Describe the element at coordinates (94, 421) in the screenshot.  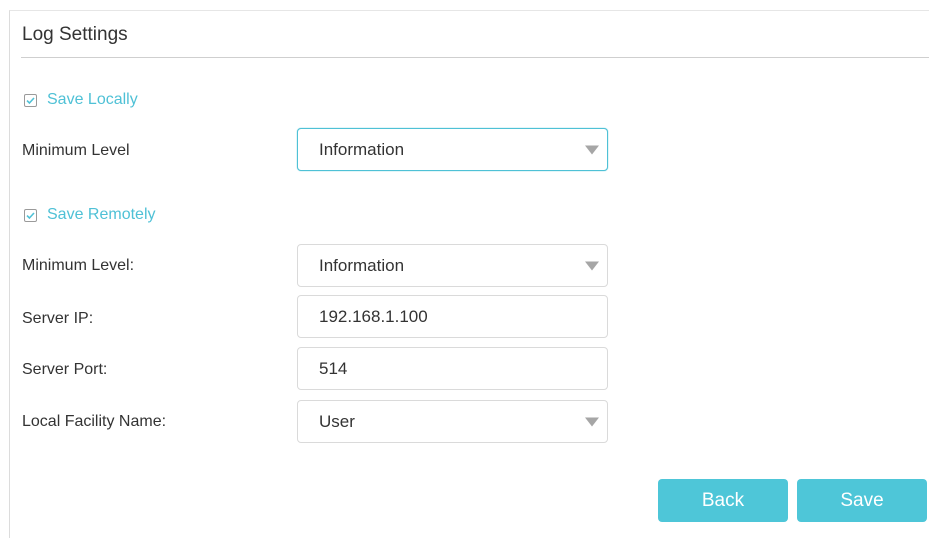
I see `facility-name-label: Local Facility Name:` at that location.